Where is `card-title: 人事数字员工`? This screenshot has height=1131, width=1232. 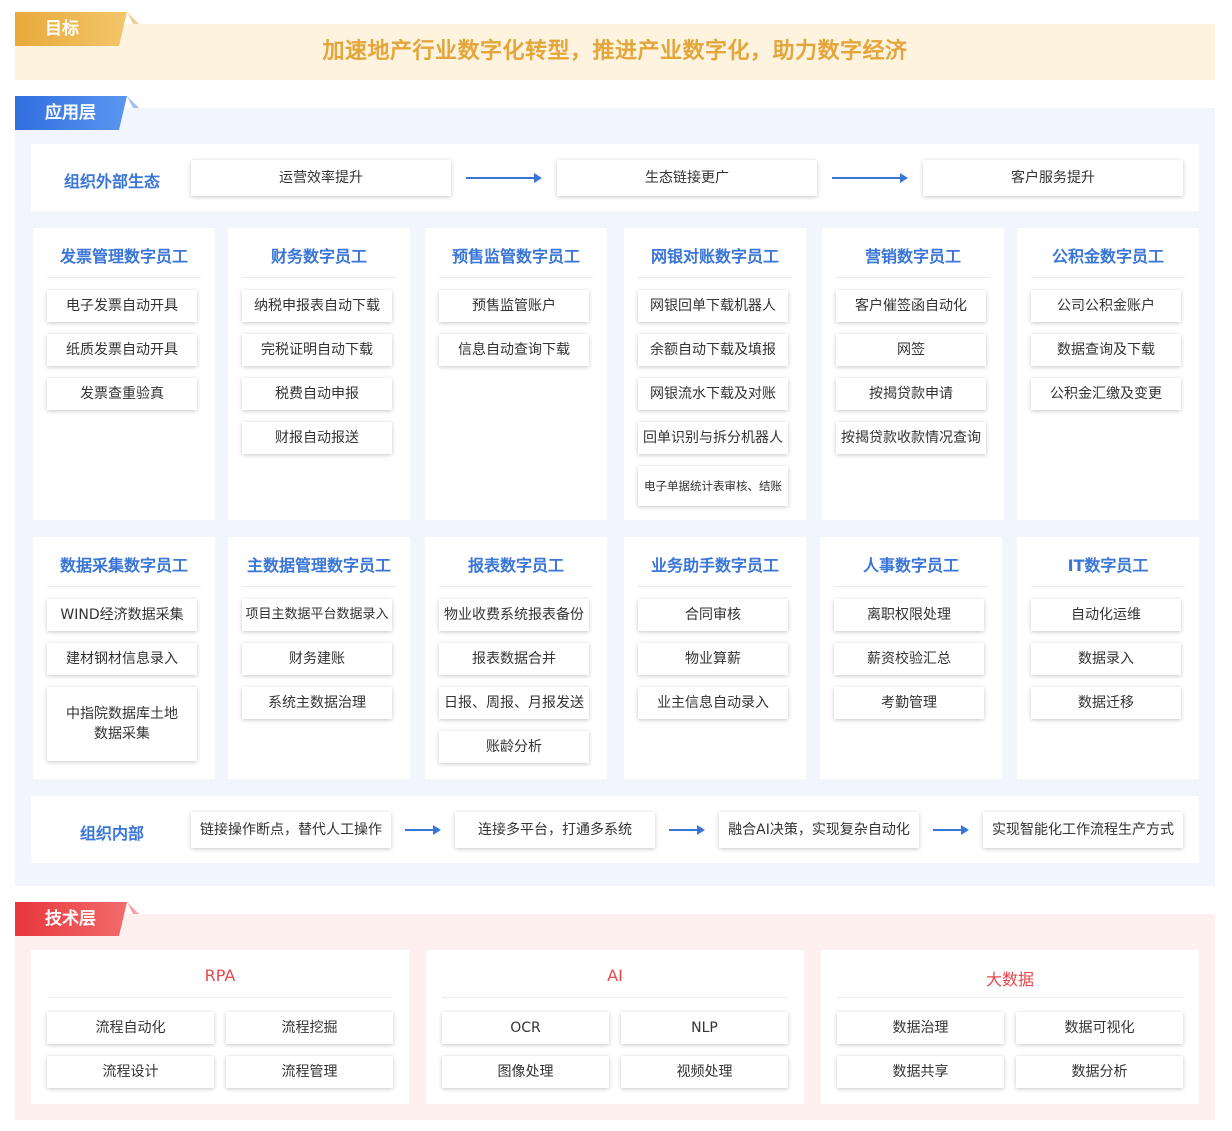
card-title: 人事数字员工 is located at coordinates (910, 565).